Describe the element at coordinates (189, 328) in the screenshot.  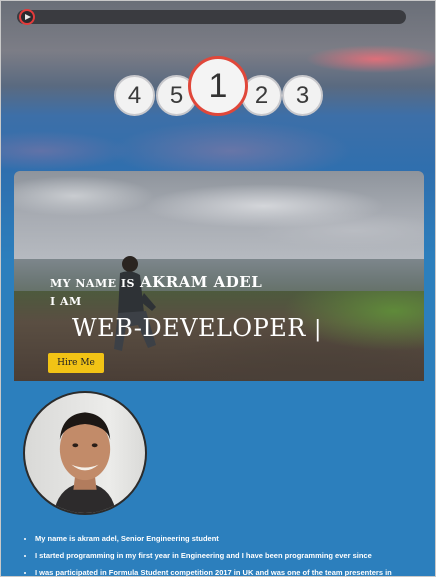
I see `role-text: WEB-DEVELOPER` at that location.